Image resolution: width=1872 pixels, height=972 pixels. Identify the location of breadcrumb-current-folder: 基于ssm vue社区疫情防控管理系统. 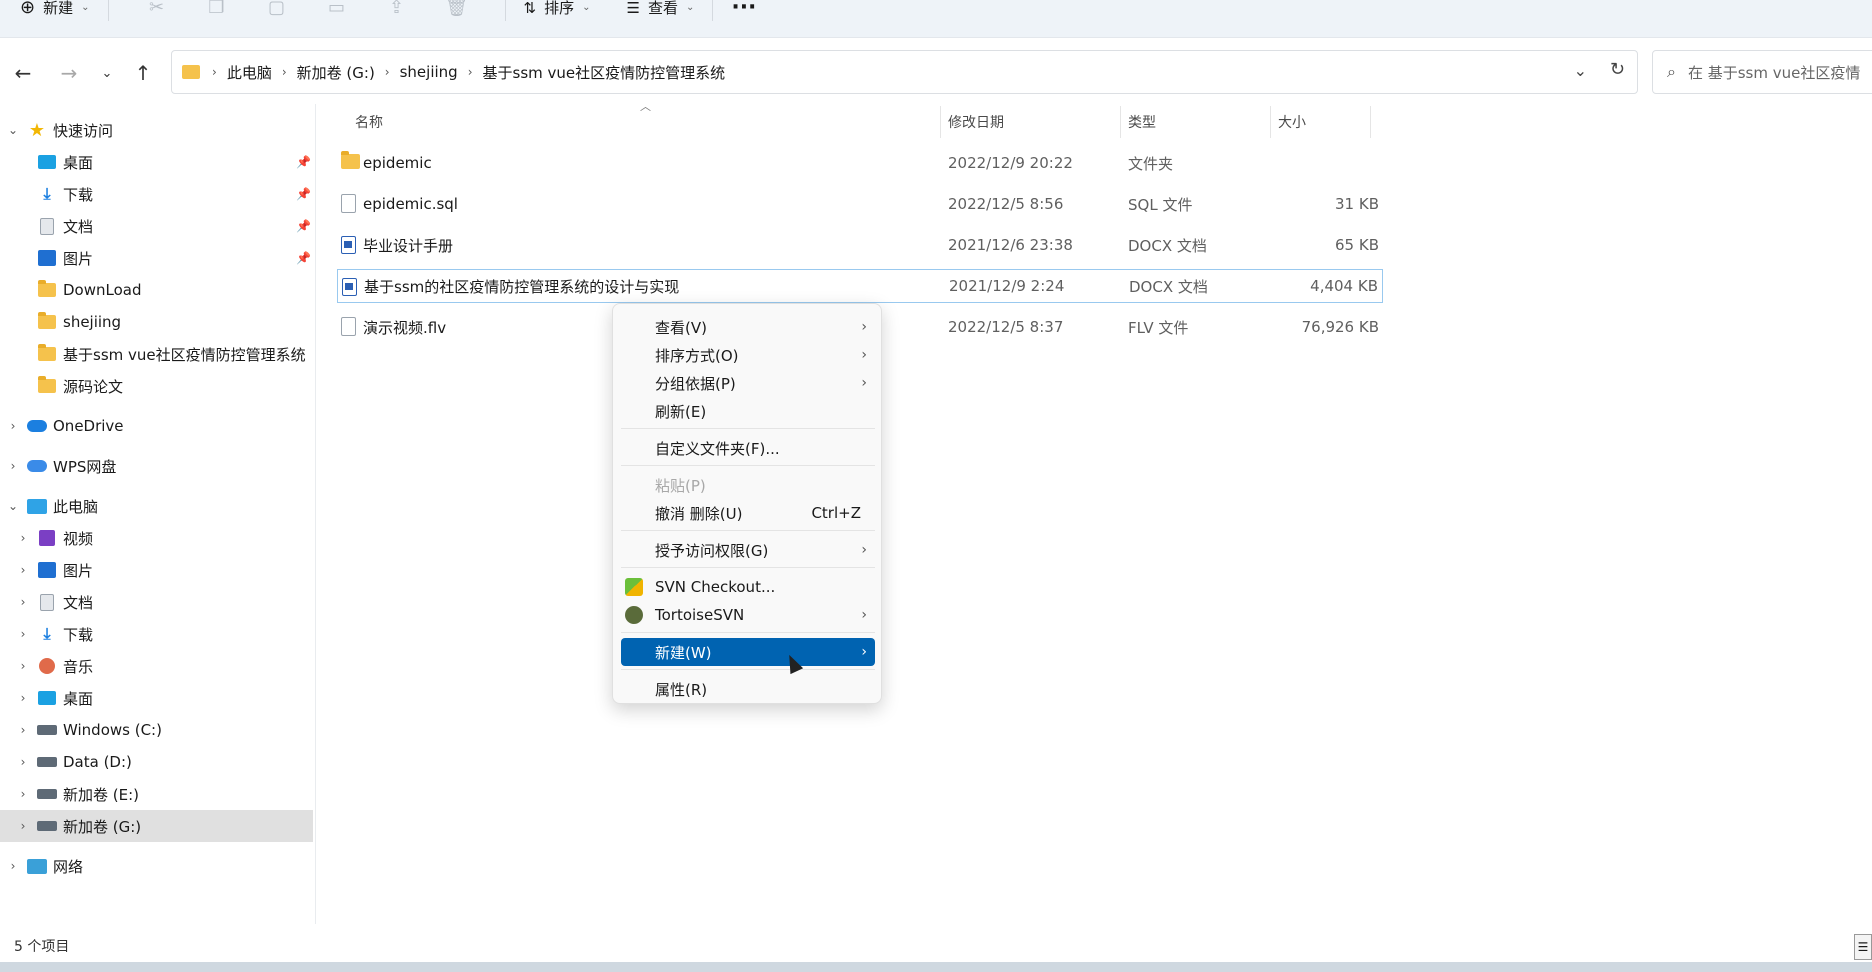
(604, 72).